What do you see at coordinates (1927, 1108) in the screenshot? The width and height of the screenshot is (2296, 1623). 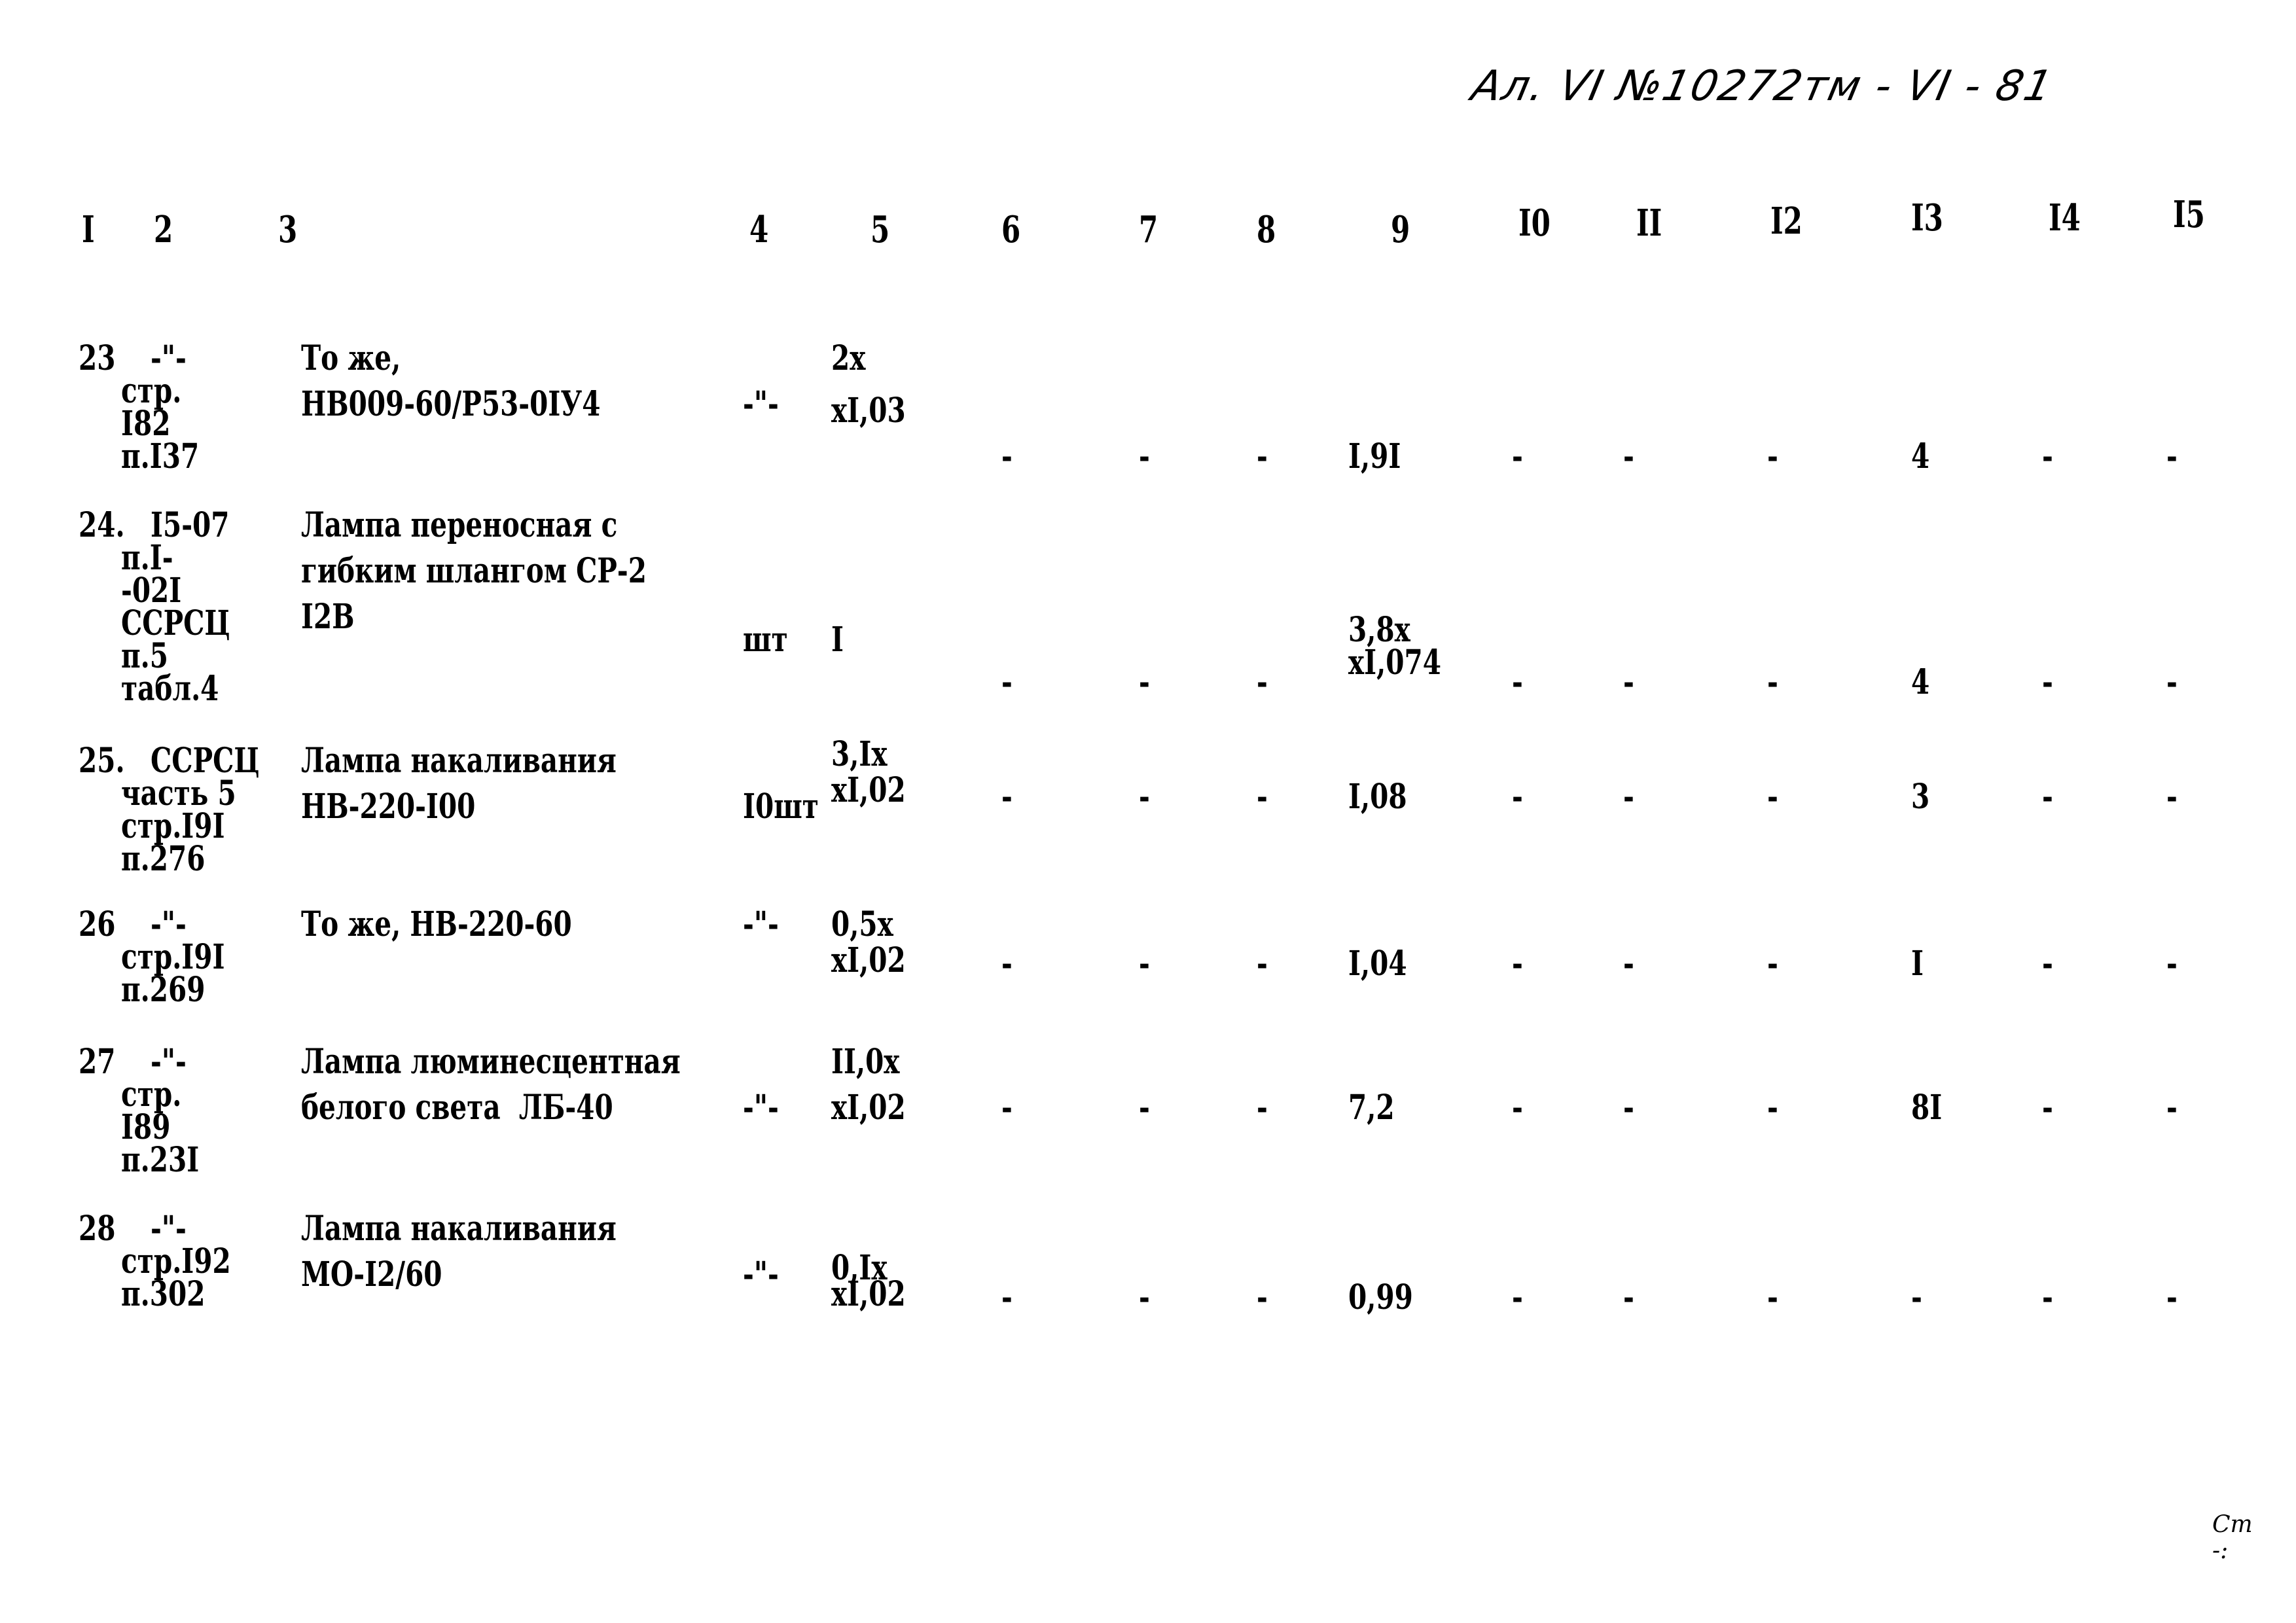 I see `cell-col-13: 8I` at bounding box center [1927, 1108].